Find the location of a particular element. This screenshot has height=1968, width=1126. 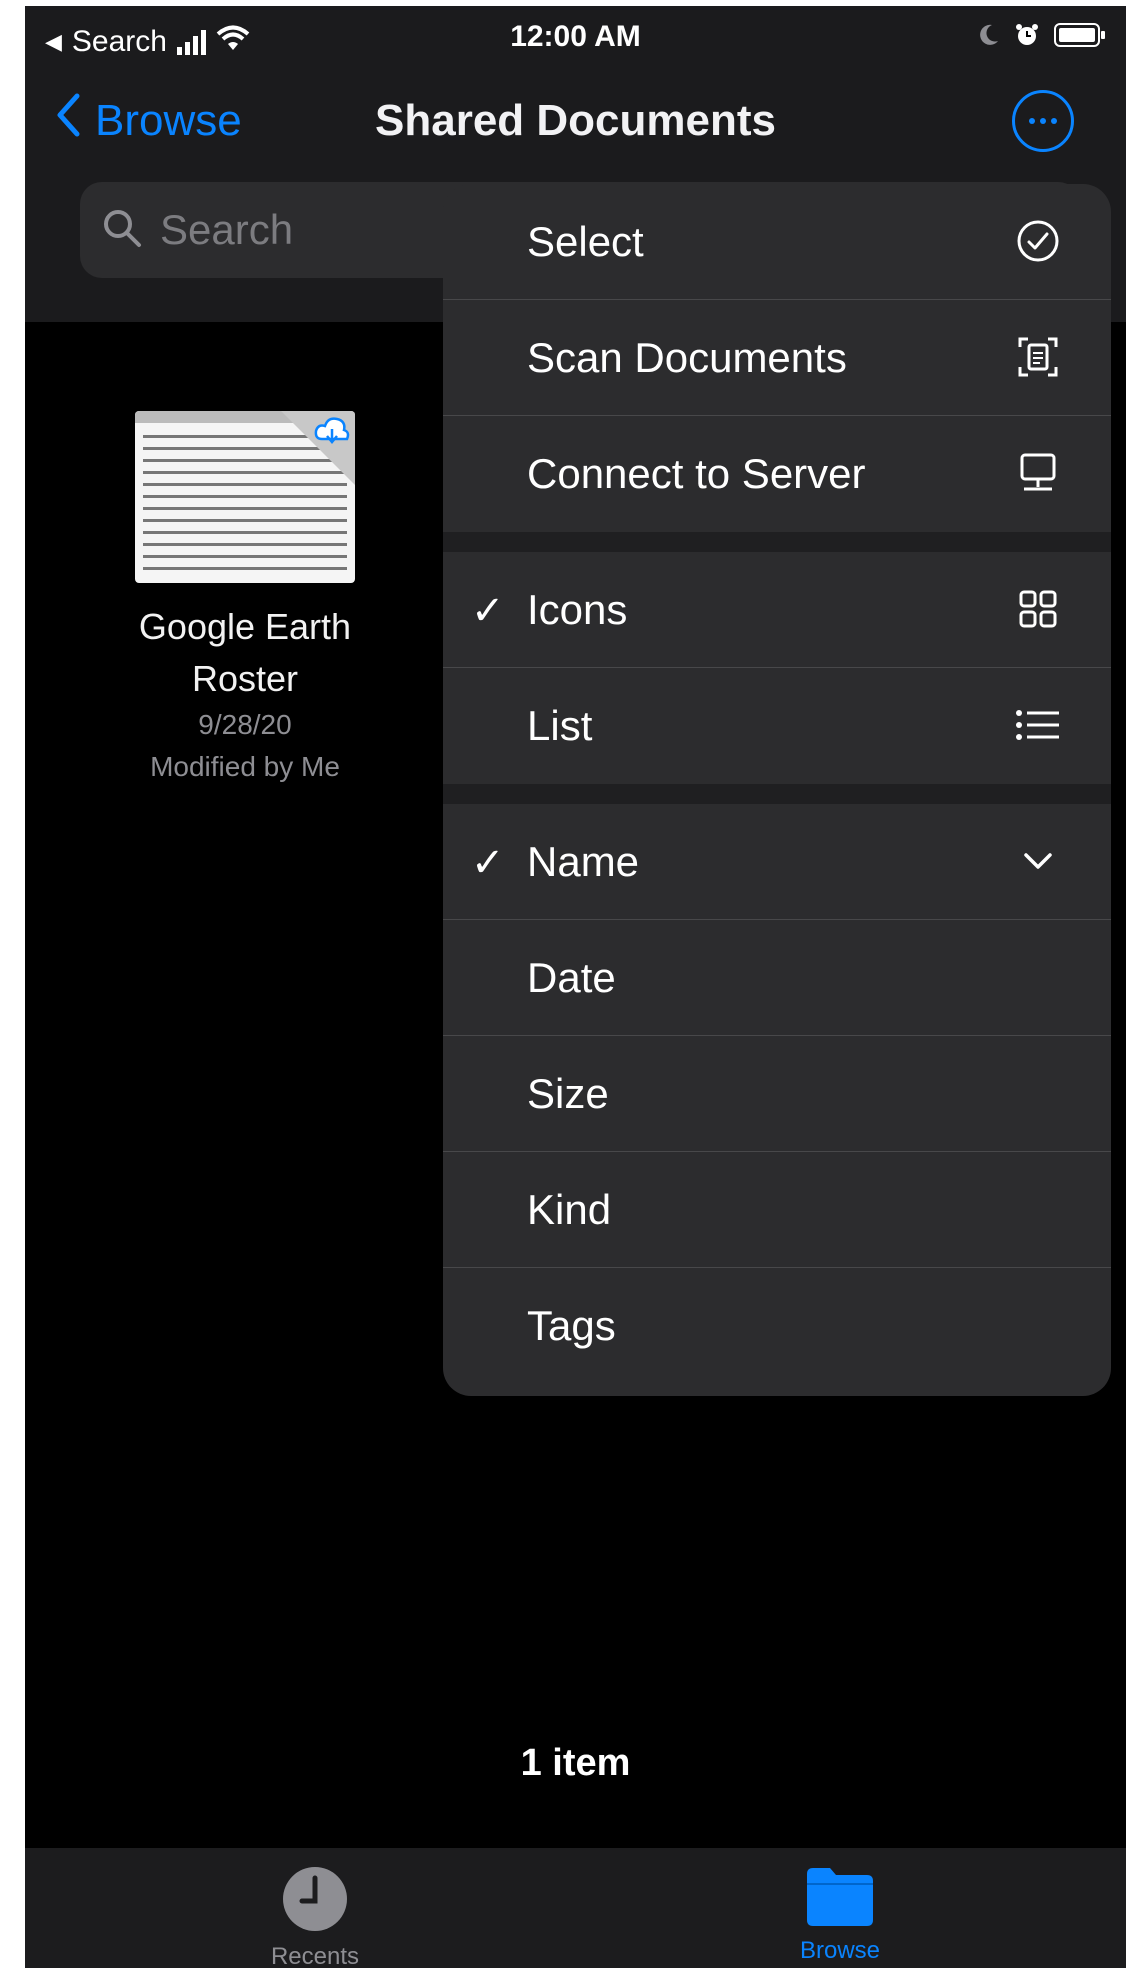

menu-item-sort-tags: Tags is located at coordinates (777, 1326).